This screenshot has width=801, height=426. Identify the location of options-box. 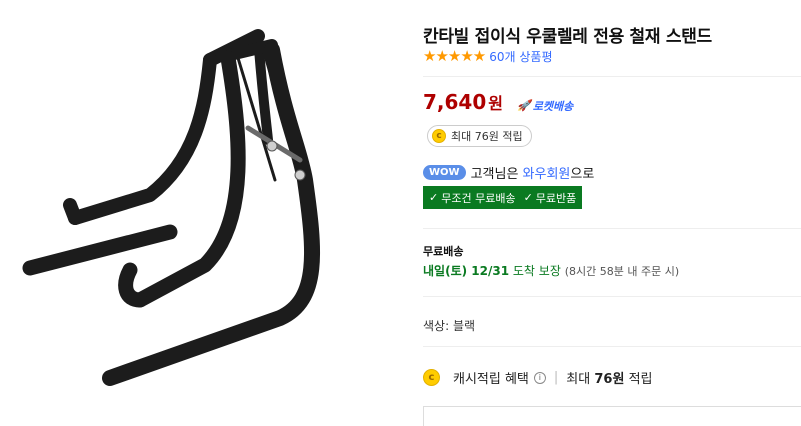
(612, 416).